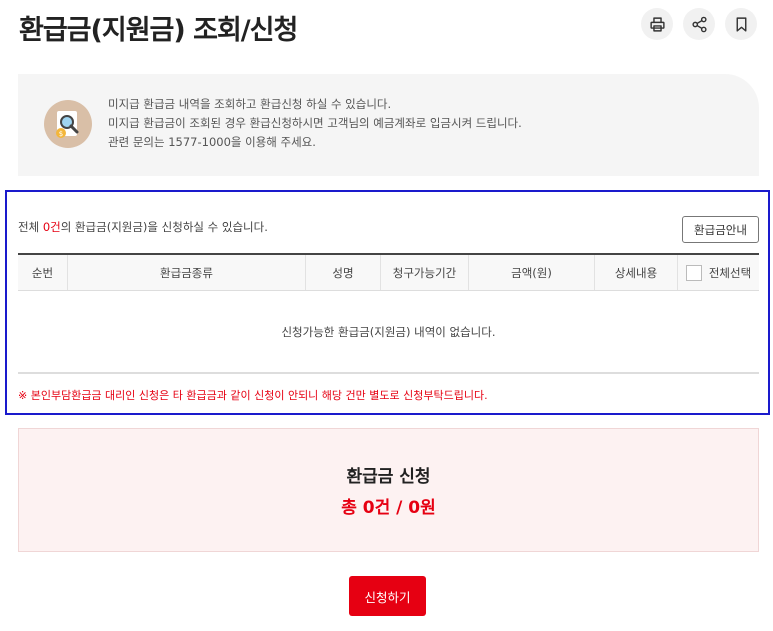  I want to click on column-header-claim-period: 청구가능기간, so click(425, 272).